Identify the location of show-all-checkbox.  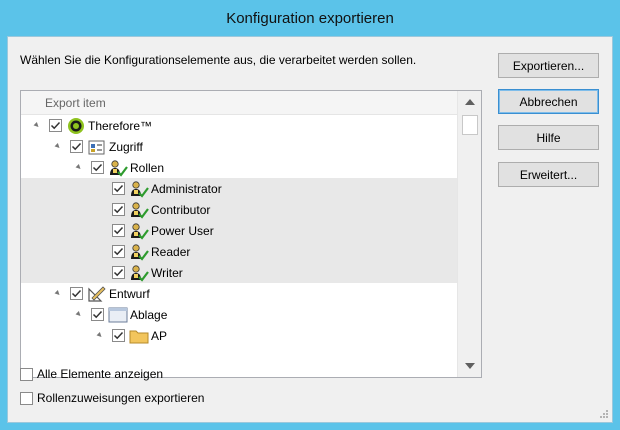
(26, 374).